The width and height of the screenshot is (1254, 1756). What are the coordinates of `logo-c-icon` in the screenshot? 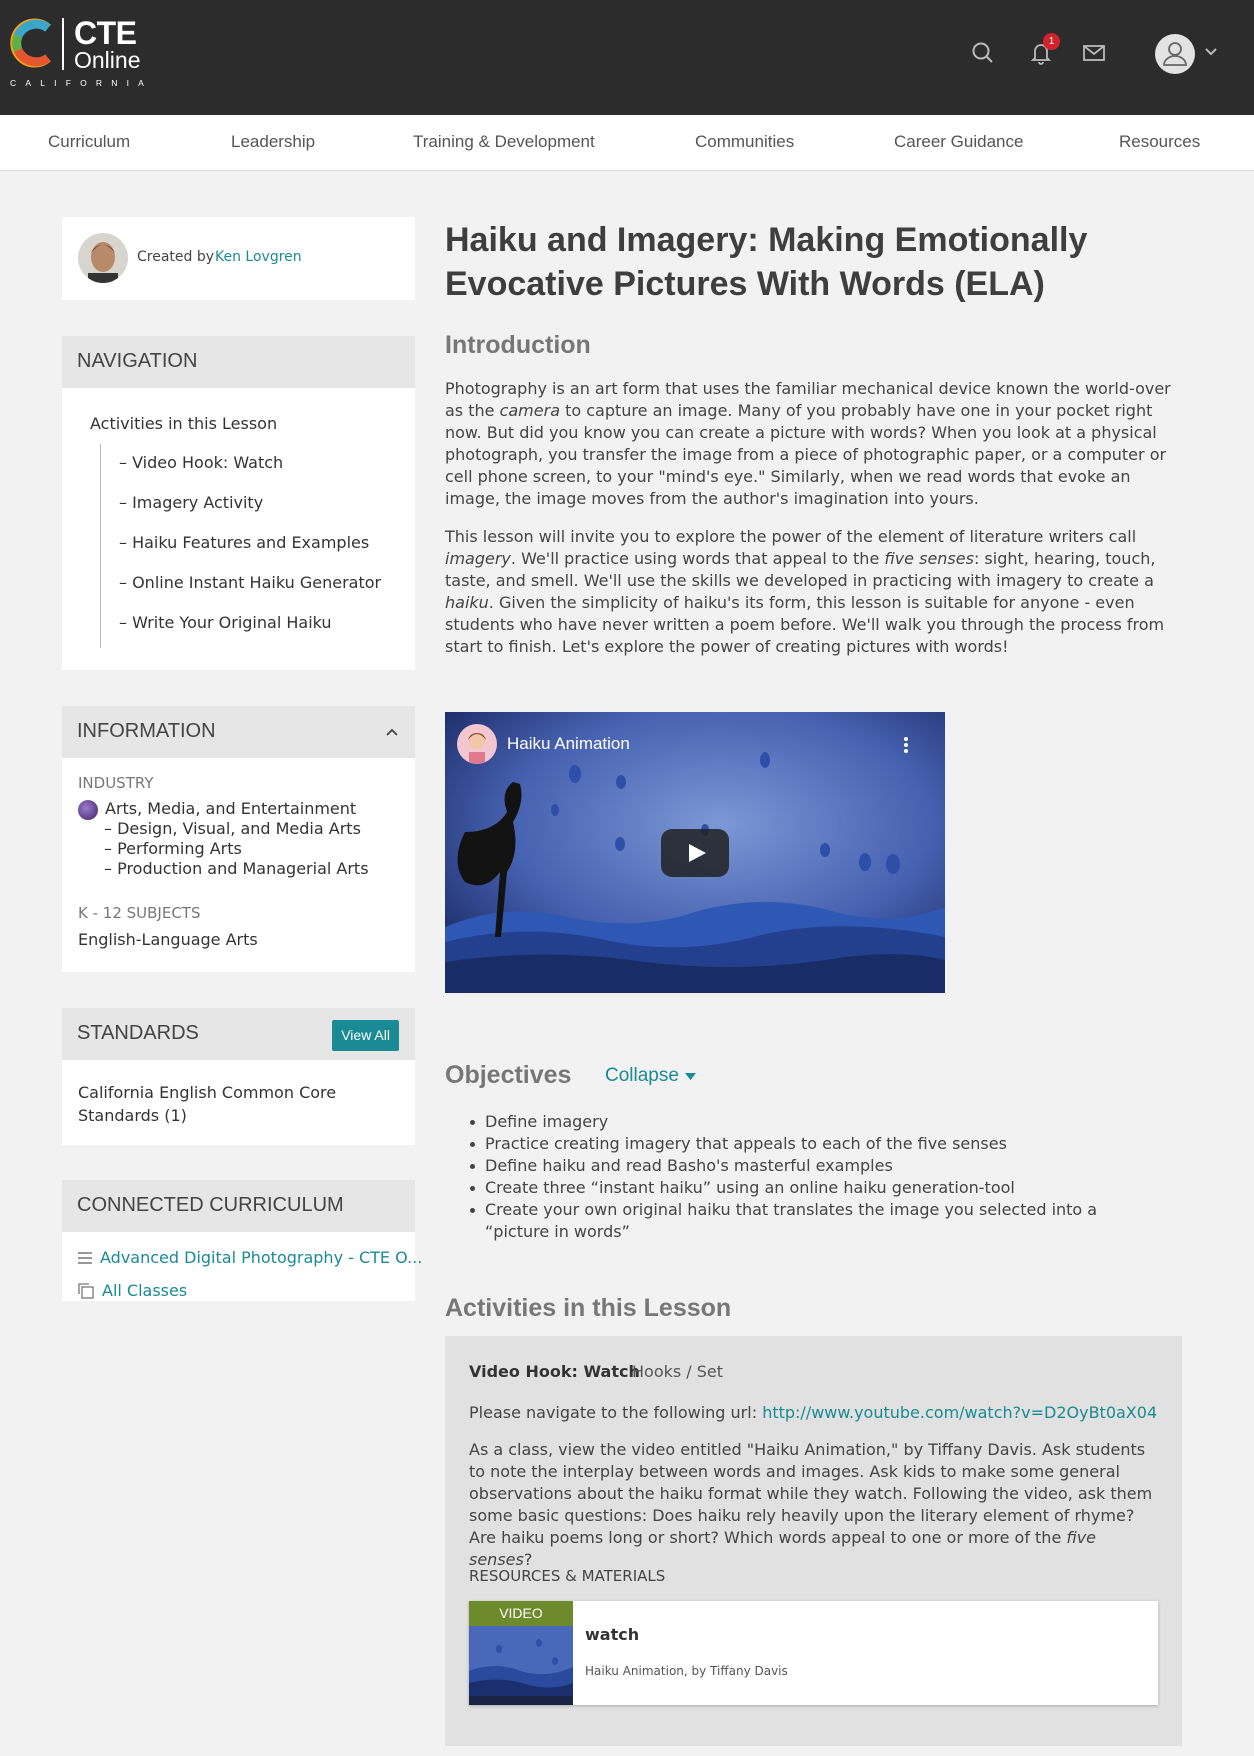 It's located at (30, 43).